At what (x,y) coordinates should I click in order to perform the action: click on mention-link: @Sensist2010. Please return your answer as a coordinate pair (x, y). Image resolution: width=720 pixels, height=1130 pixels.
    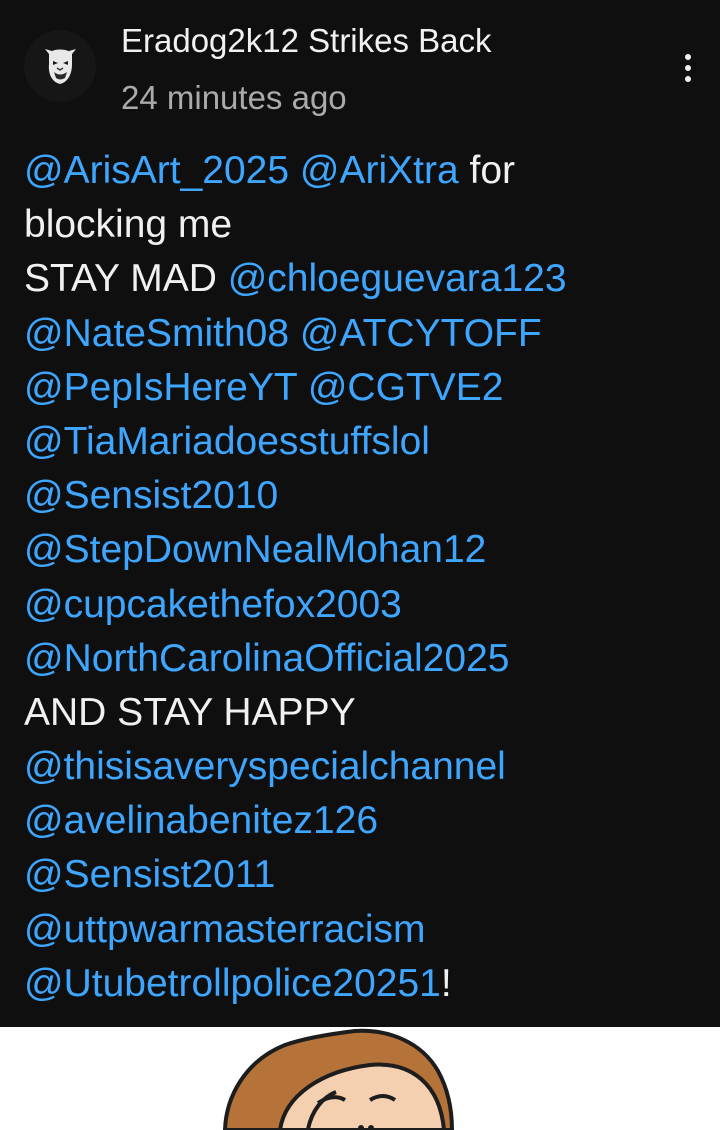
    Looking at the image, I should click on (151, 495).